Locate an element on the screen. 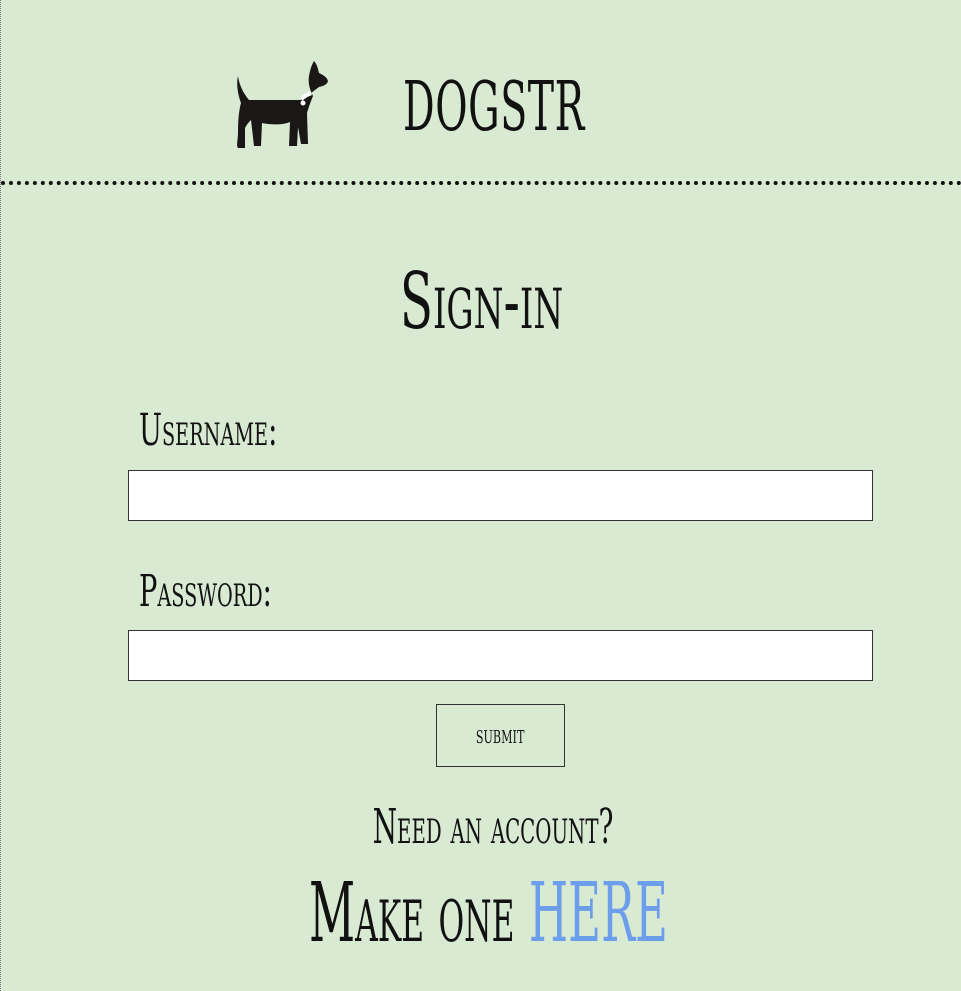 The width and height of the screenshot is (961, 991). password-label: Password: is located at coordinates (205, 591).